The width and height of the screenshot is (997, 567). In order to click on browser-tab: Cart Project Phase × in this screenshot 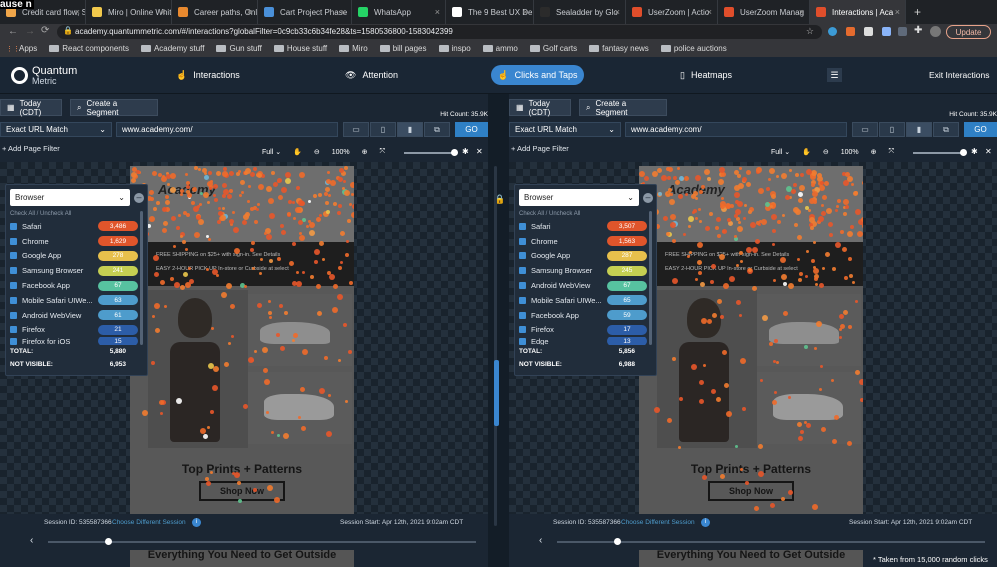, I will do `click(305, 12)`.